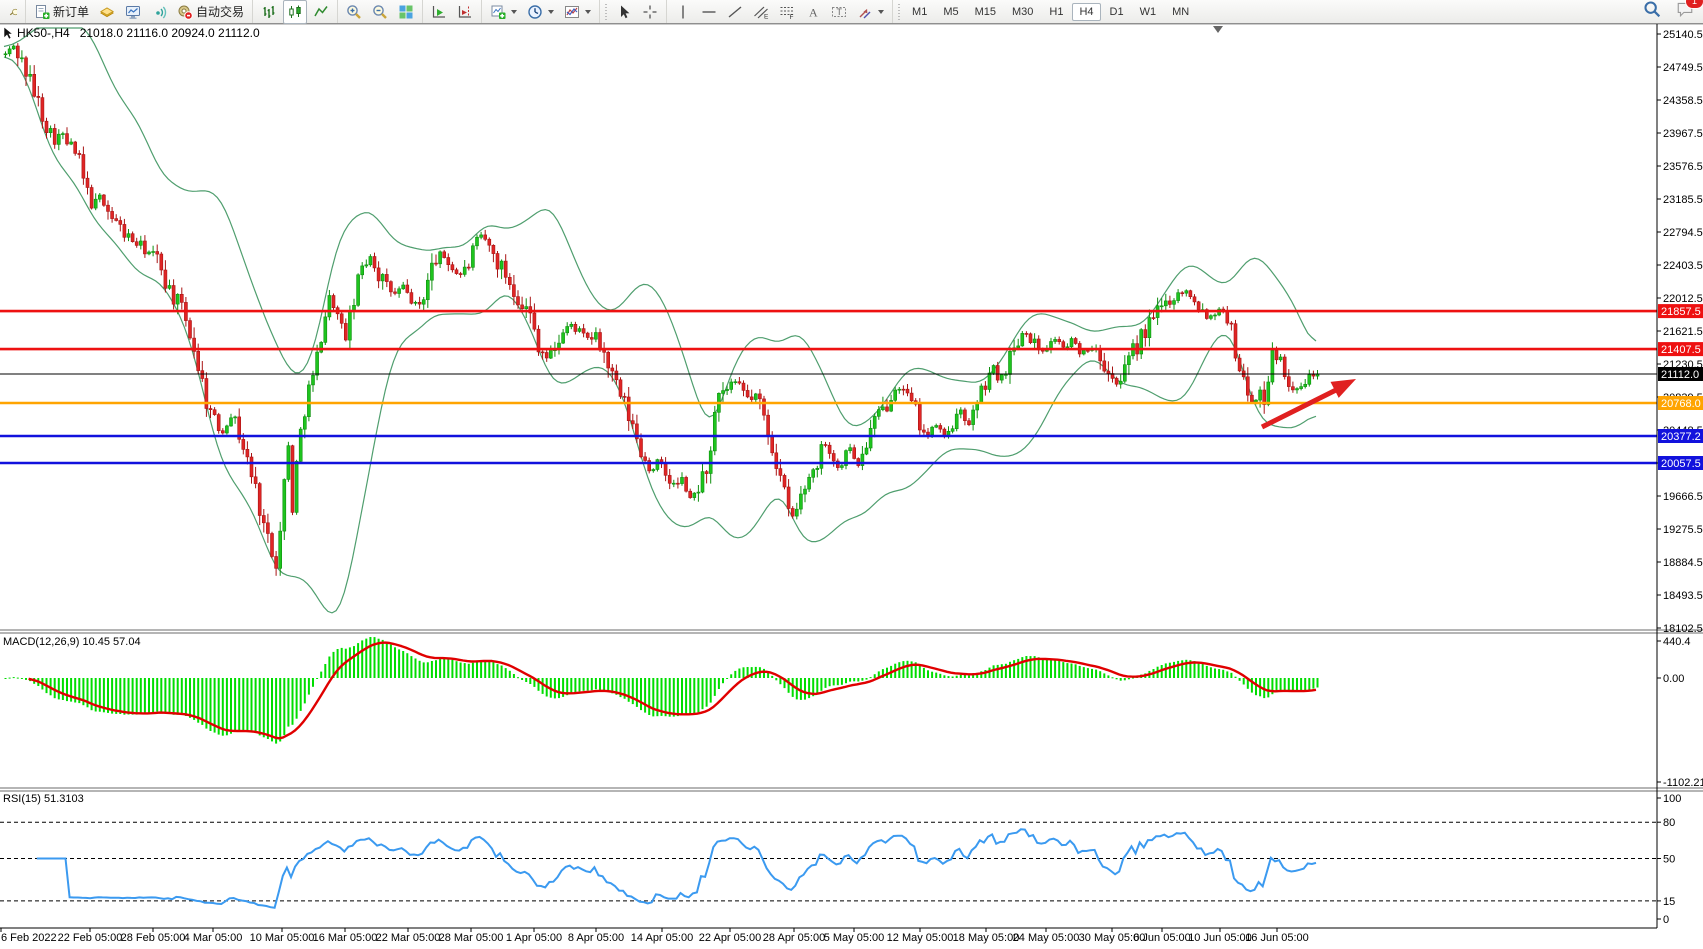 Image resolution: width=1703 pixels, height=949 pixels. Describe the element at coordinates (380, 12) in the screenshot. I see `zoom-out-button` at that location.